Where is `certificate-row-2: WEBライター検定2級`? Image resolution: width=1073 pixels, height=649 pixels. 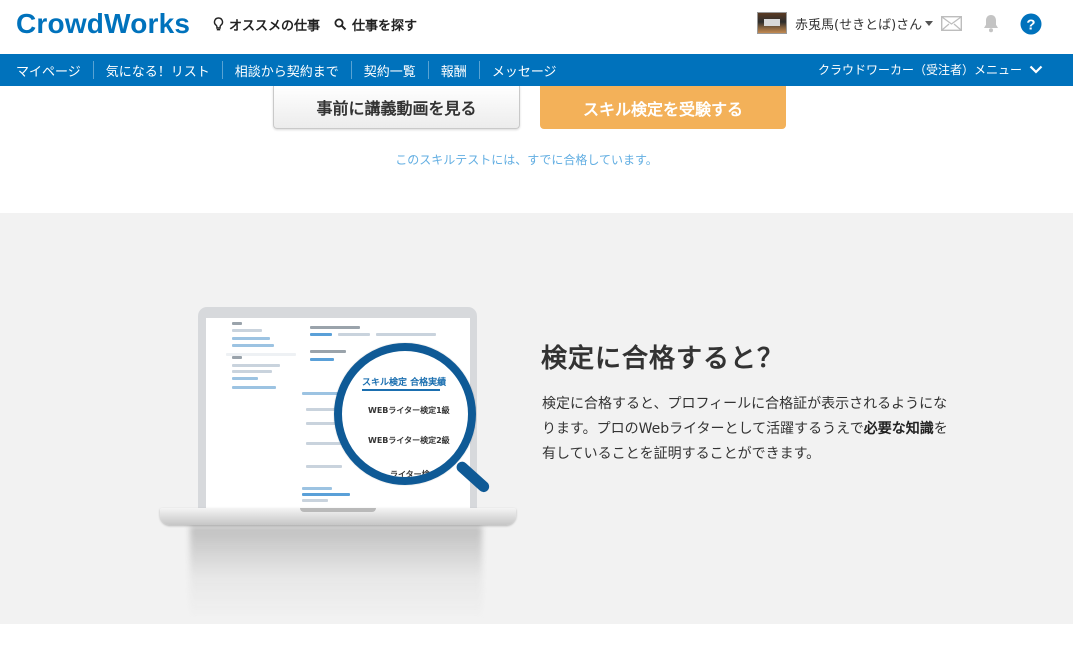 certificate-row-2: WEBライター検定2級 is located at coordinates (409, 440).